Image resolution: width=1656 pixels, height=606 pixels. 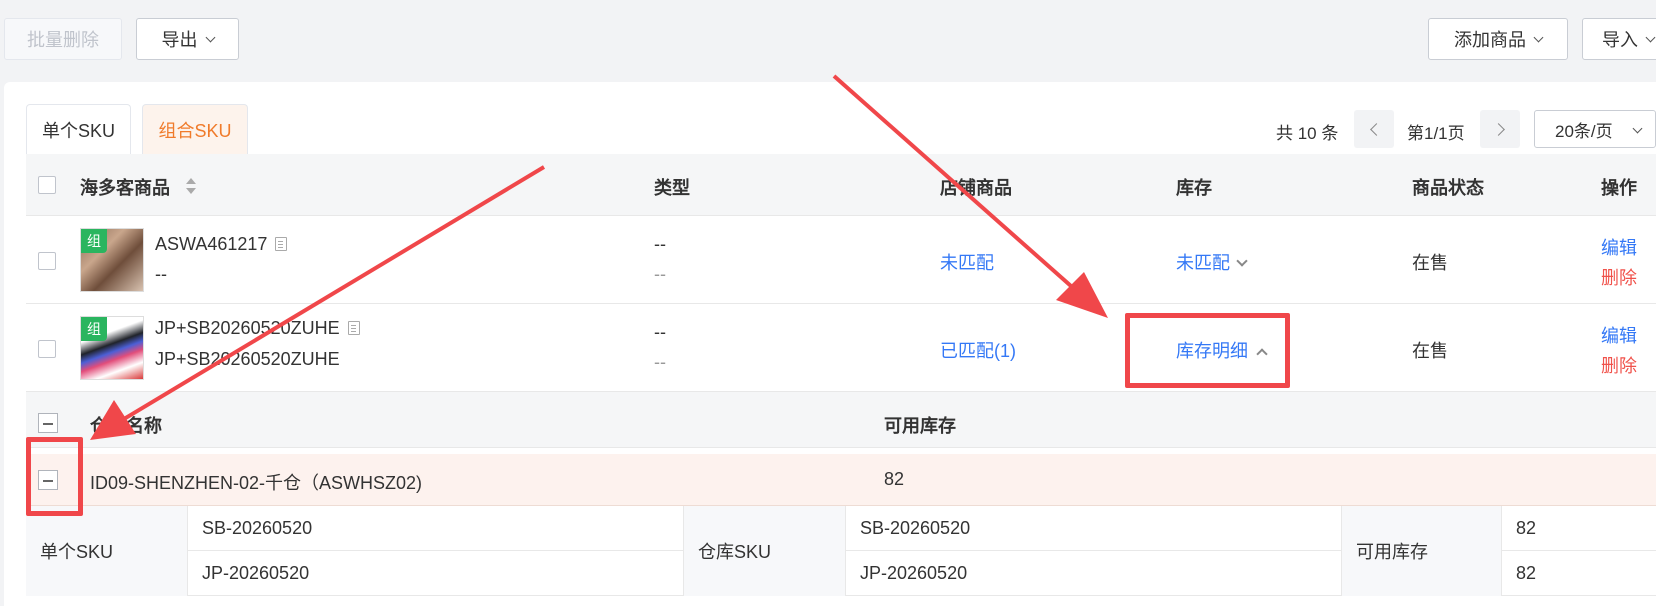 I want to click on next-page-button, so click(x=1500, y=129).